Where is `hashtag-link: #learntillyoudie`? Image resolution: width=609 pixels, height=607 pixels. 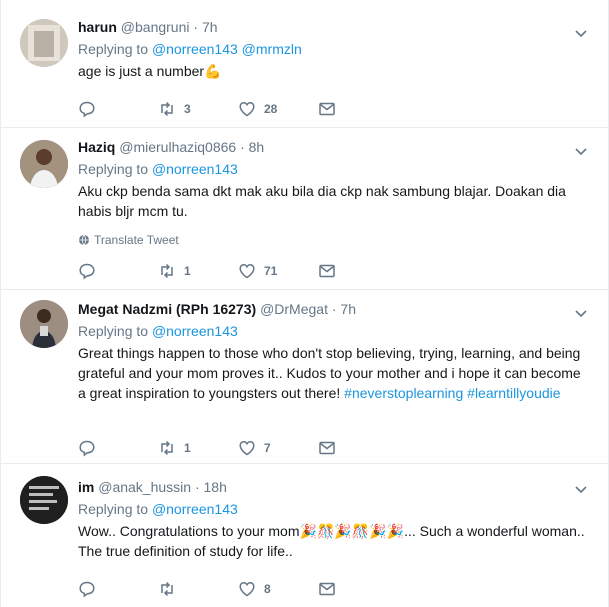 hashtag-link: #learntillyoudie is located at coordinates (513, 393).